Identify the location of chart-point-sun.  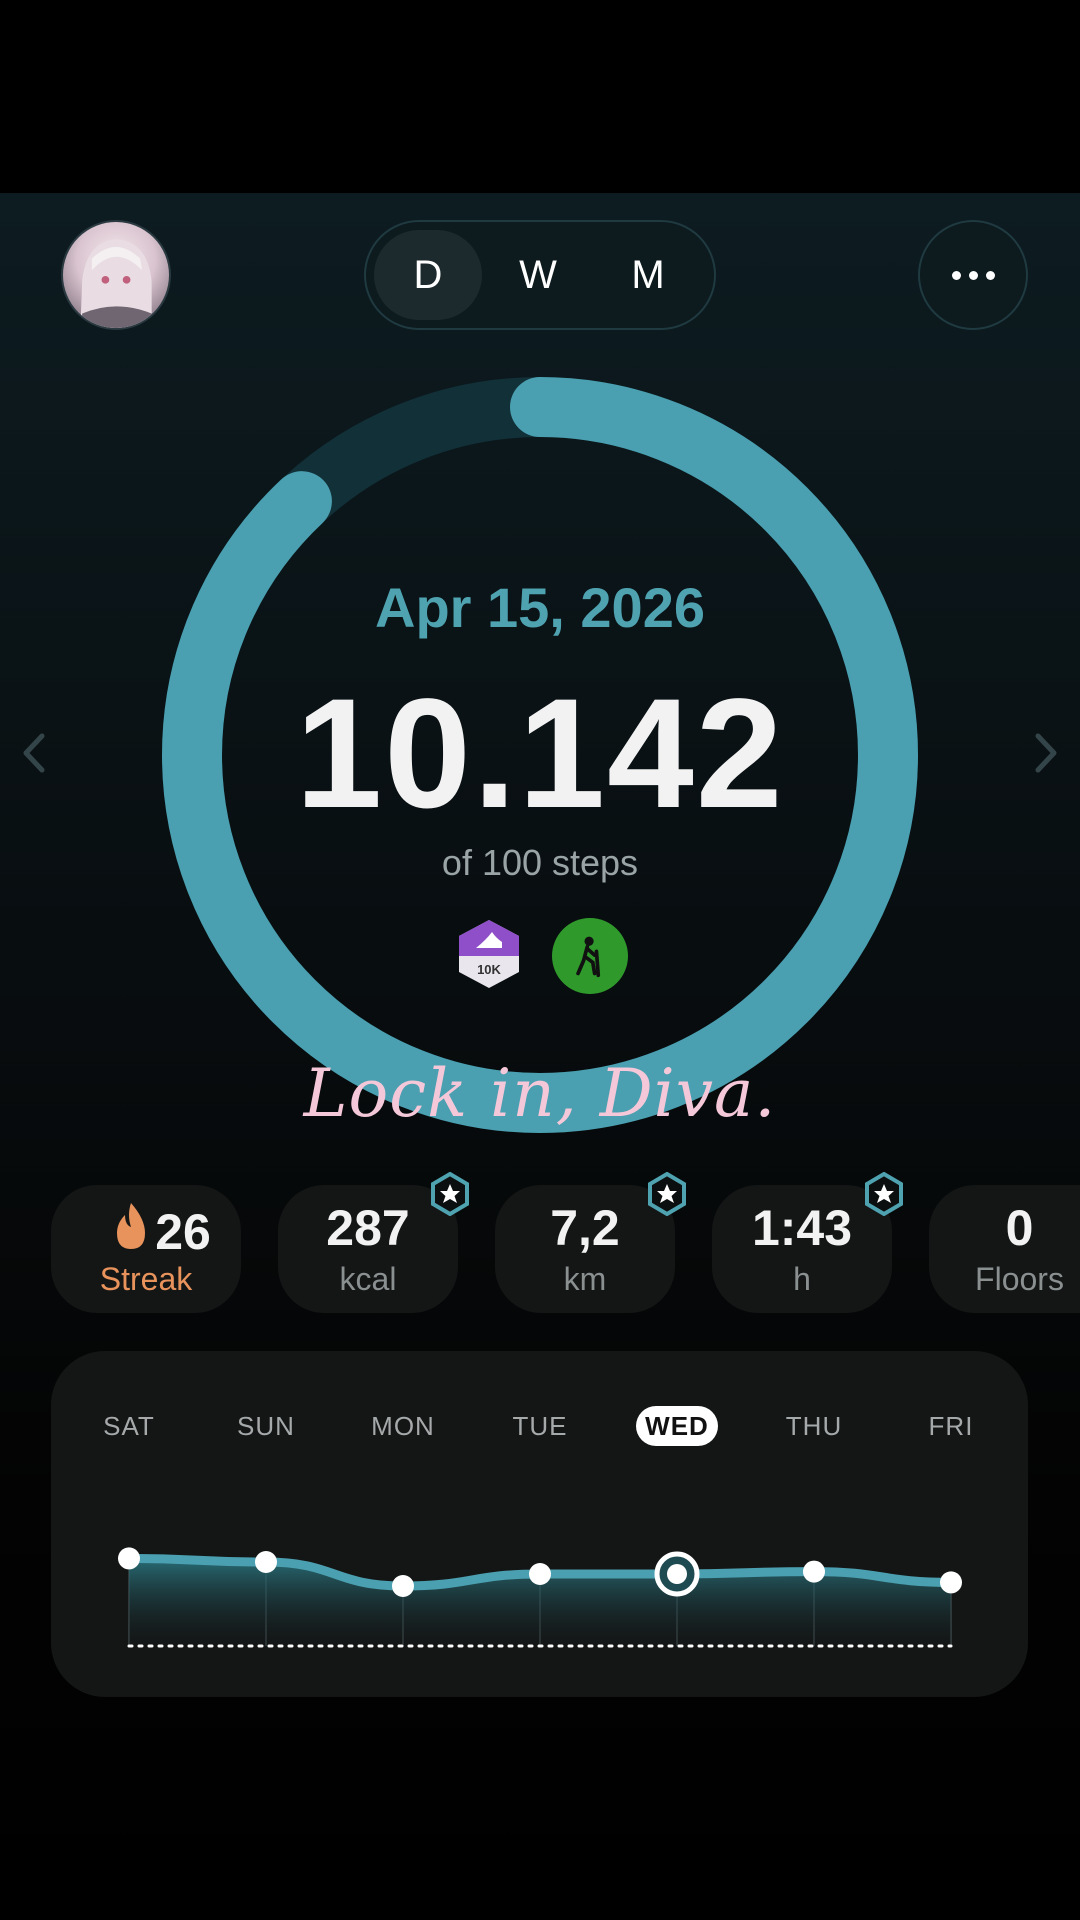
(266, 1562).